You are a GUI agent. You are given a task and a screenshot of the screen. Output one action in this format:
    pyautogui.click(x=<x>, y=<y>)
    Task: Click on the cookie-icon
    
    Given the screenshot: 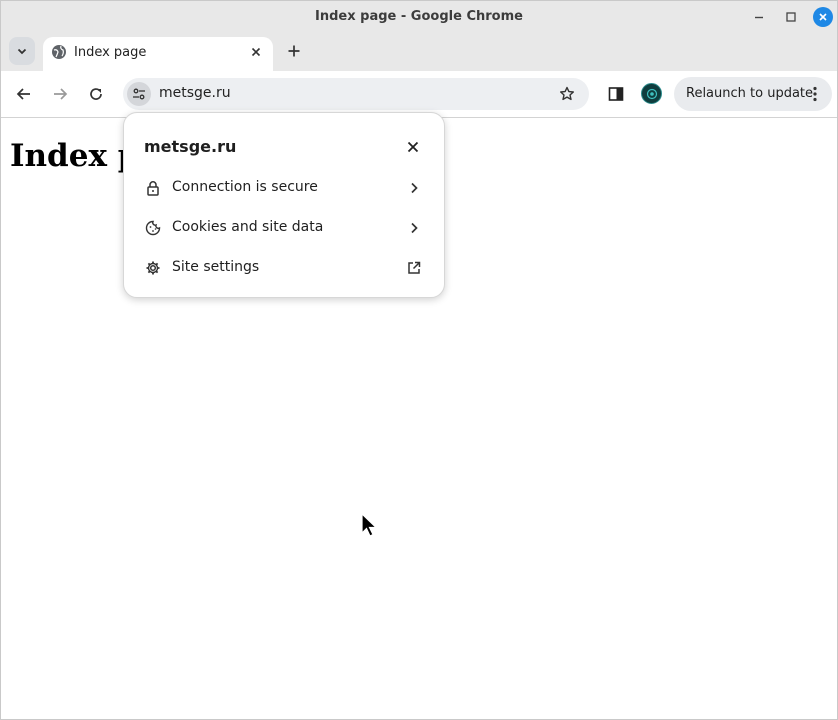 What is the action you would take?
    pyautogui.click(x=153, y=228)
    